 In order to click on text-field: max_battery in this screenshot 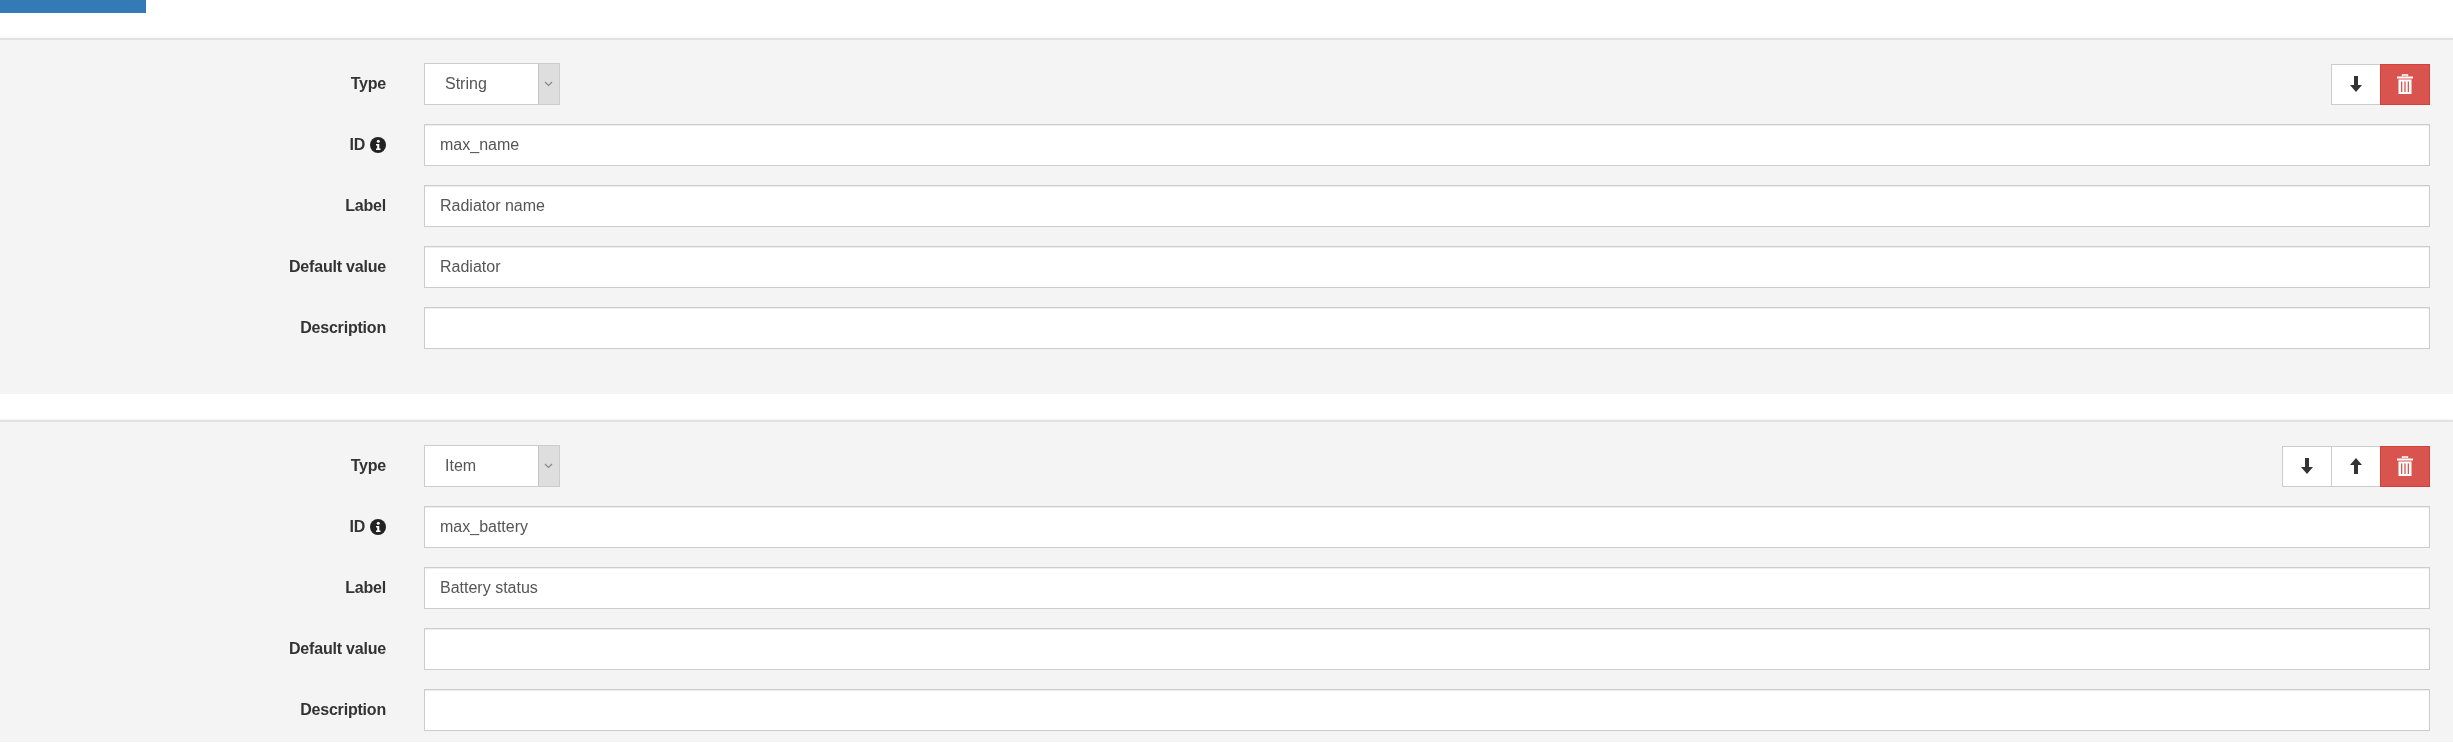, I will do `click(1427, 527)`.